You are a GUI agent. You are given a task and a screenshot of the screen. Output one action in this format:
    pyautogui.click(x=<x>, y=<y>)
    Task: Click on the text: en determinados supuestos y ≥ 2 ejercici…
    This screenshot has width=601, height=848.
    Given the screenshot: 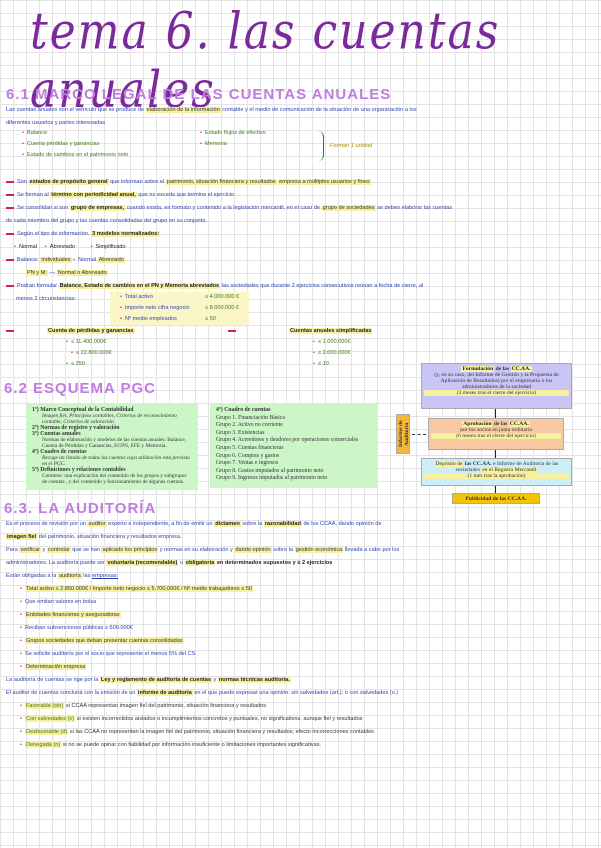 What is the action you would take?
    pyautogui.click(x=274, y=563)
    